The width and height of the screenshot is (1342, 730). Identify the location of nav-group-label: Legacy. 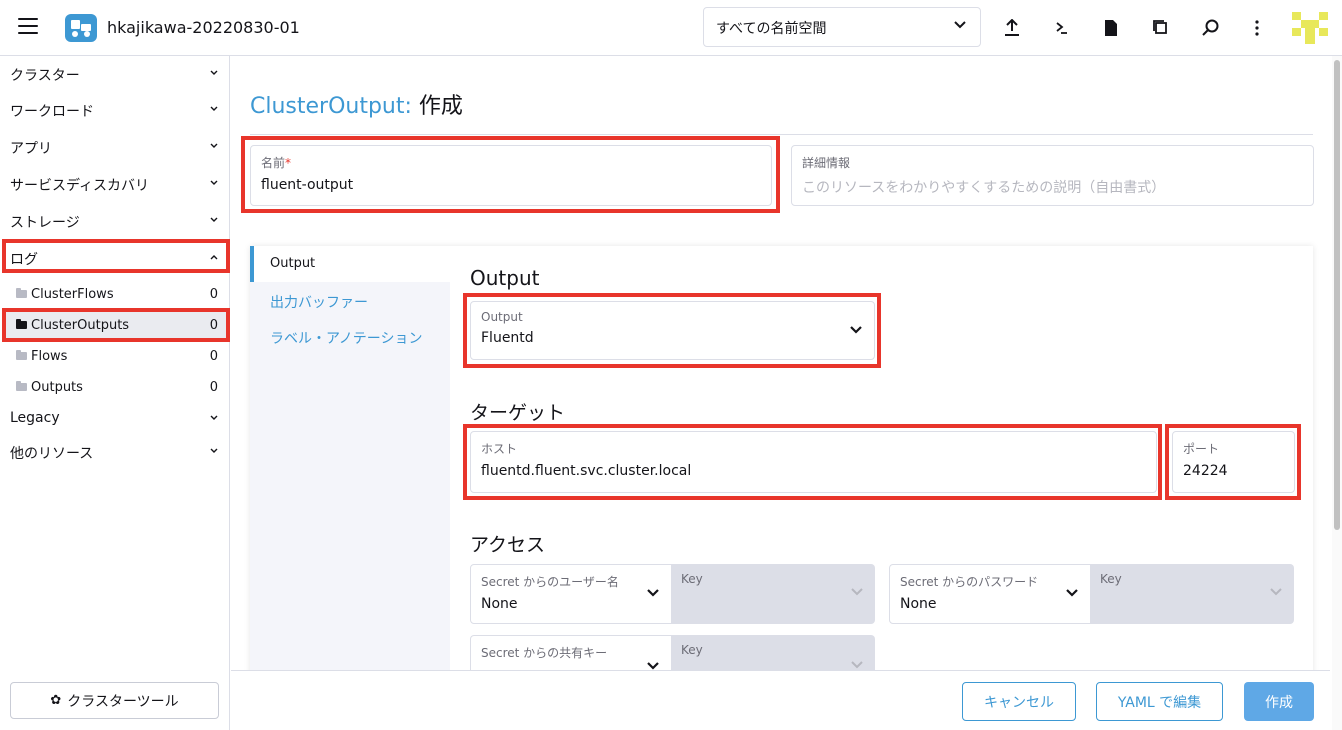
(35, 418).